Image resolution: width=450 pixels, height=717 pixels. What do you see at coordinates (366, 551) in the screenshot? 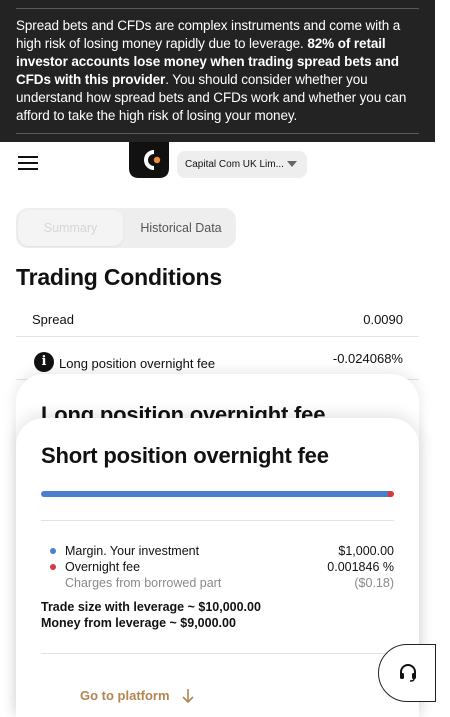
I see `margin-value: $1,000.00` at bounding box center [366, 551].